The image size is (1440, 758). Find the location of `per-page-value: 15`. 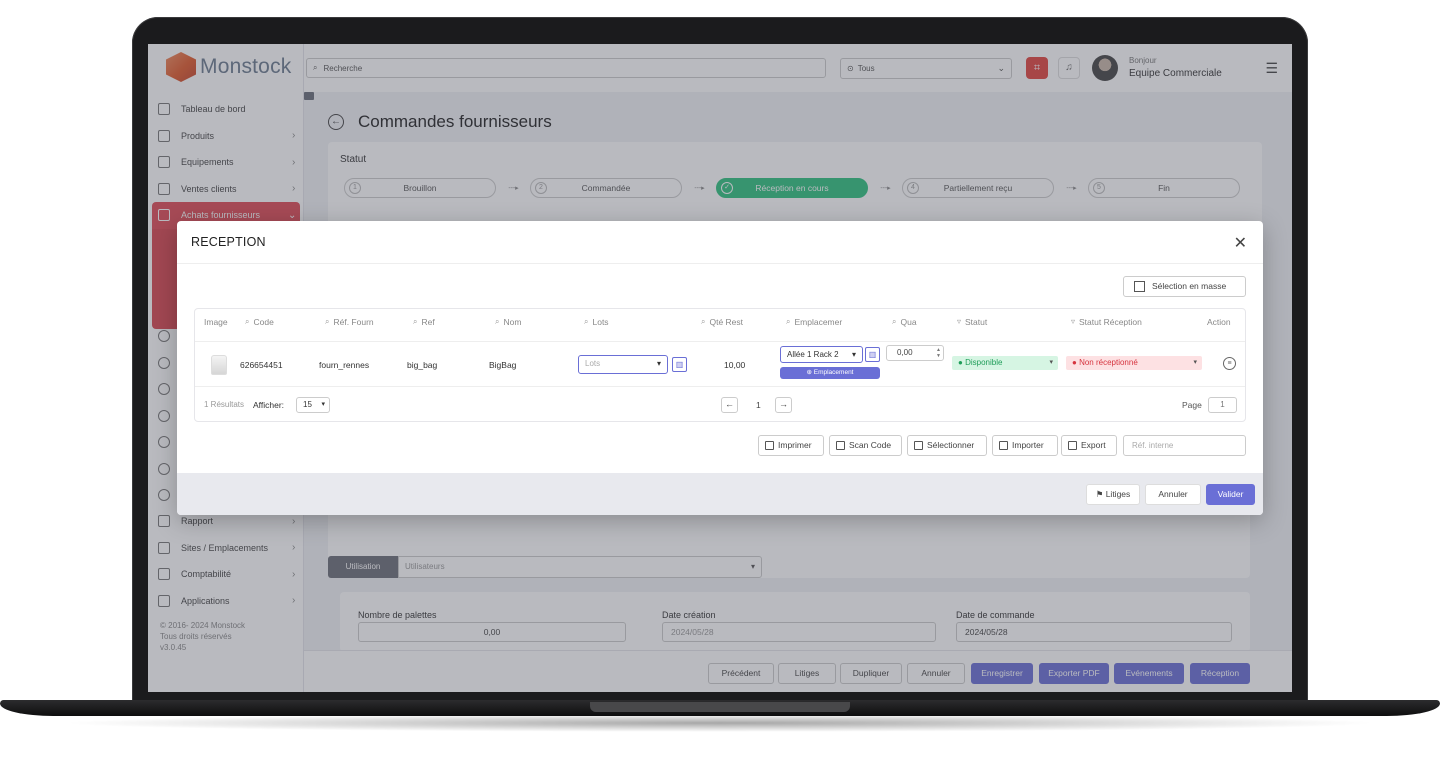

per-page-value: 15 is located at coordinates (307, 404).